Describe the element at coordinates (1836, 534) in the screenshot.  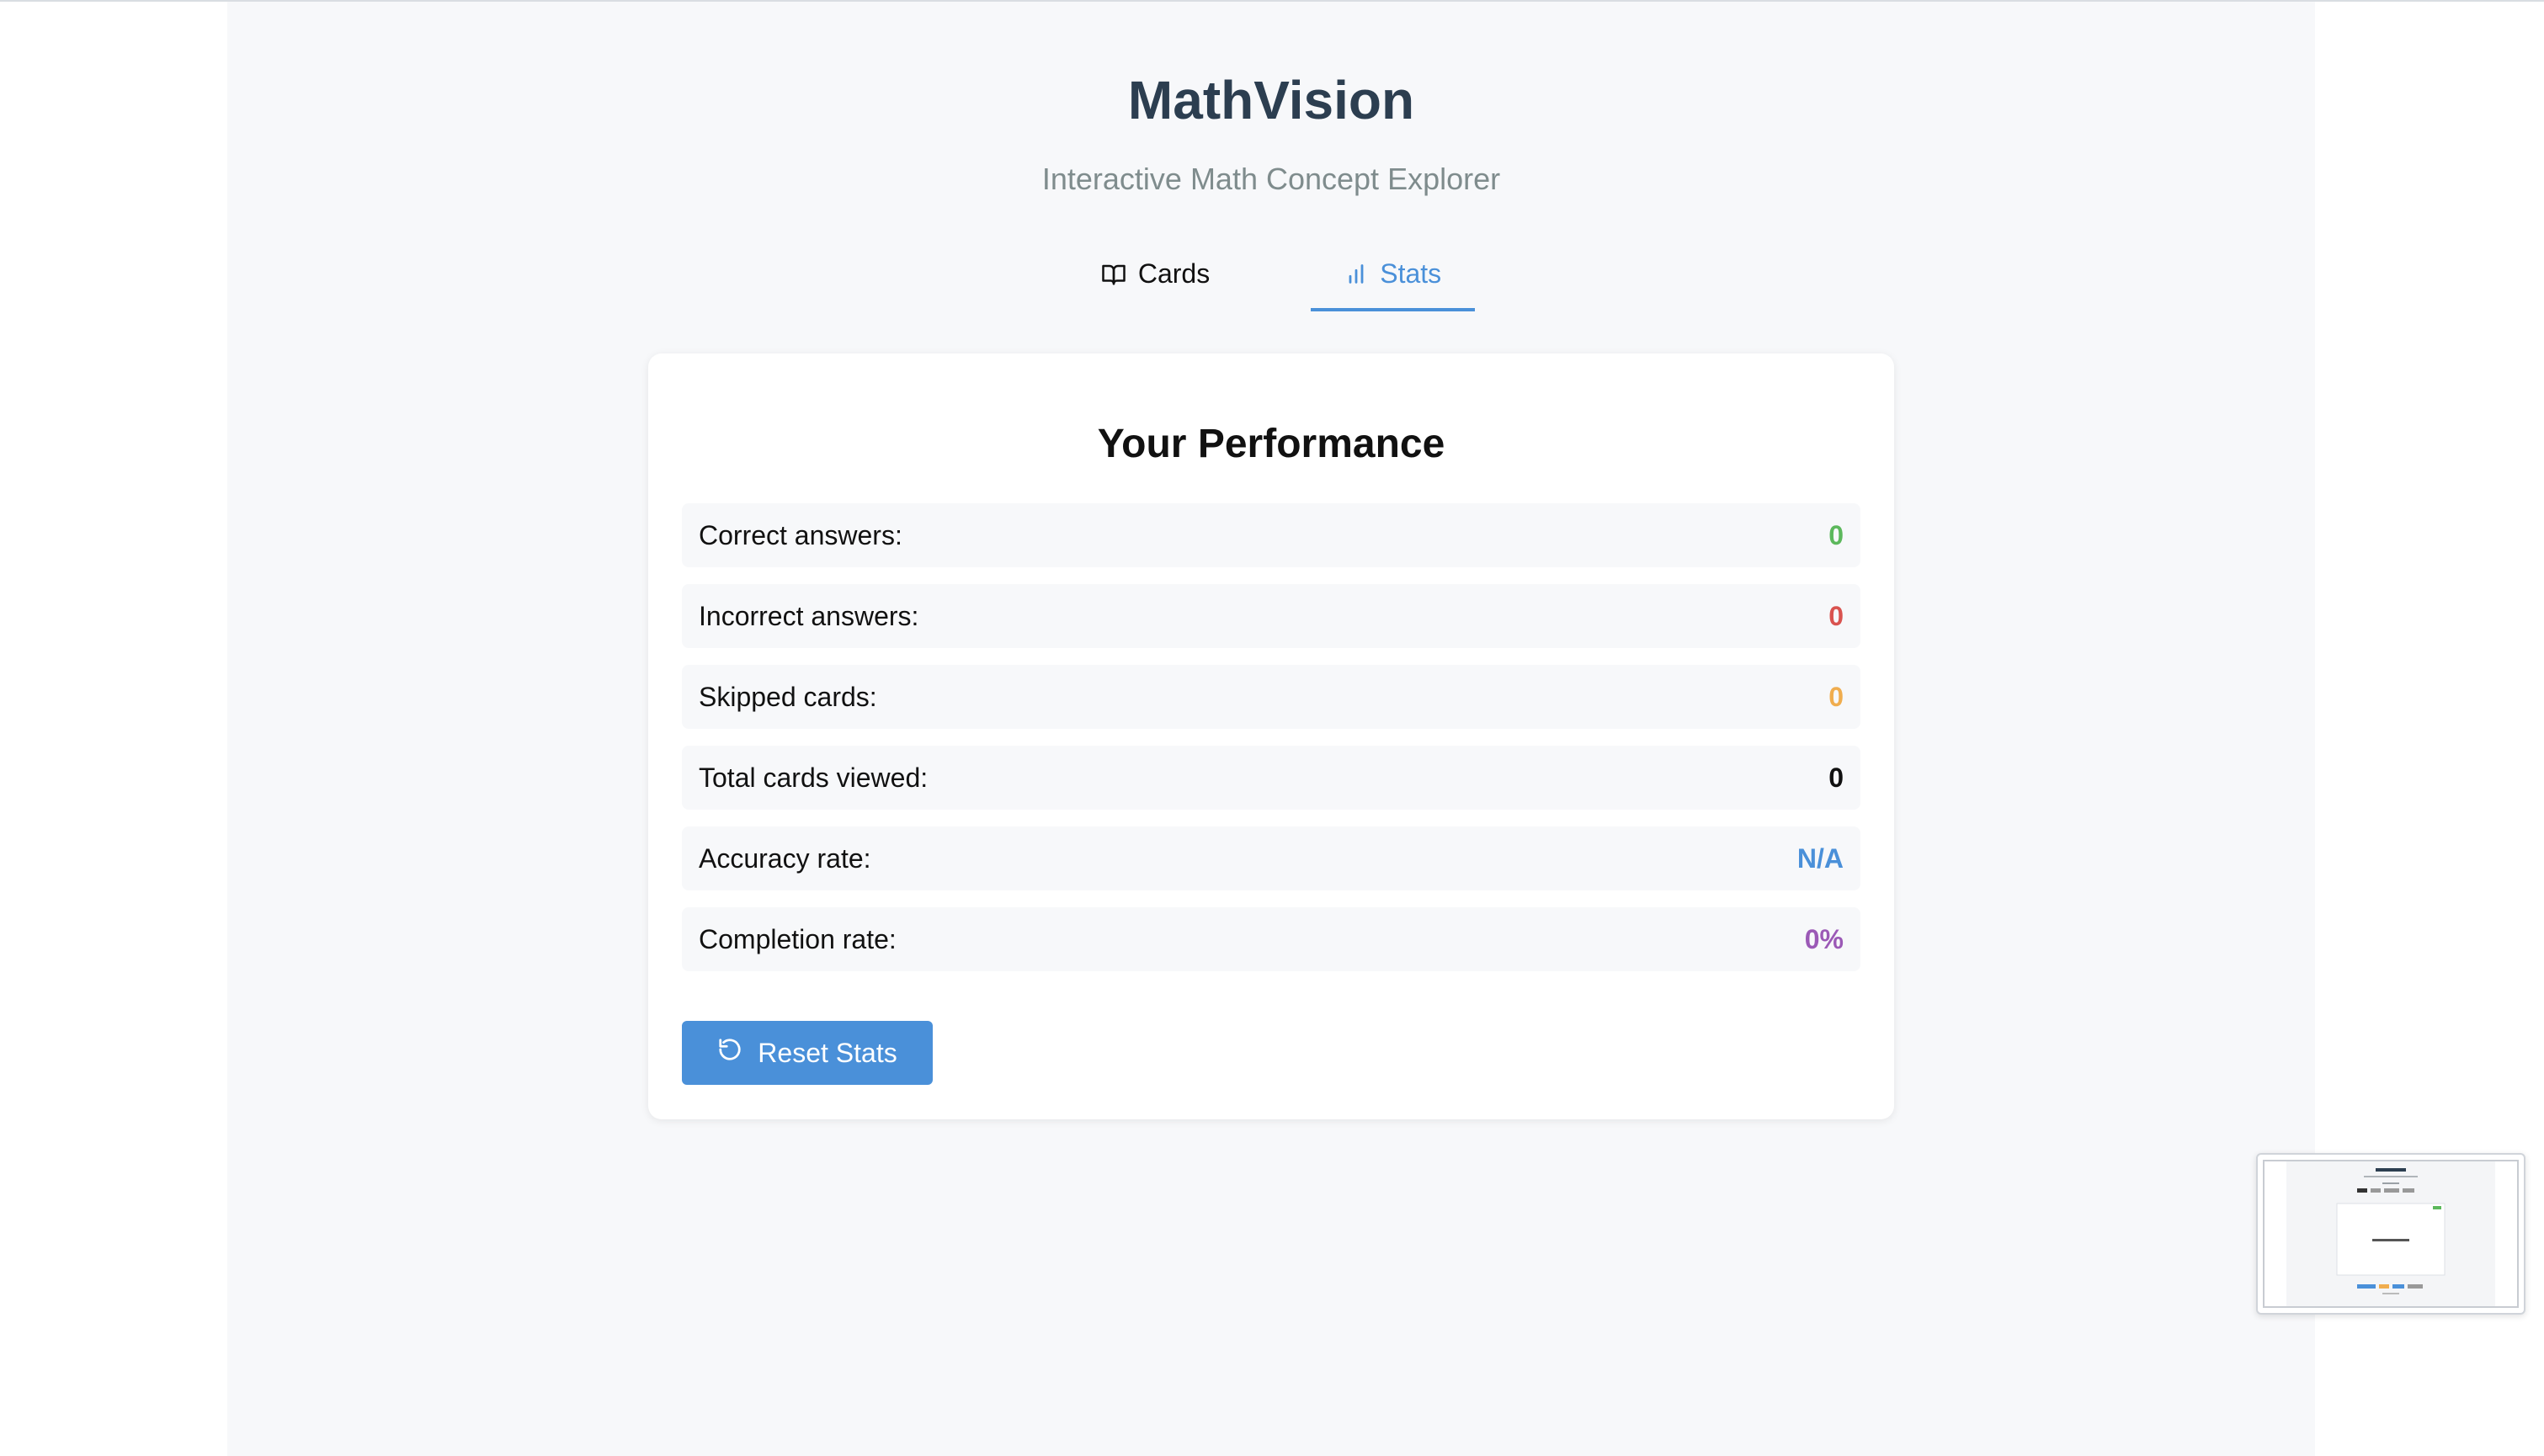
I see `stat-value-correct: 0` at that location.